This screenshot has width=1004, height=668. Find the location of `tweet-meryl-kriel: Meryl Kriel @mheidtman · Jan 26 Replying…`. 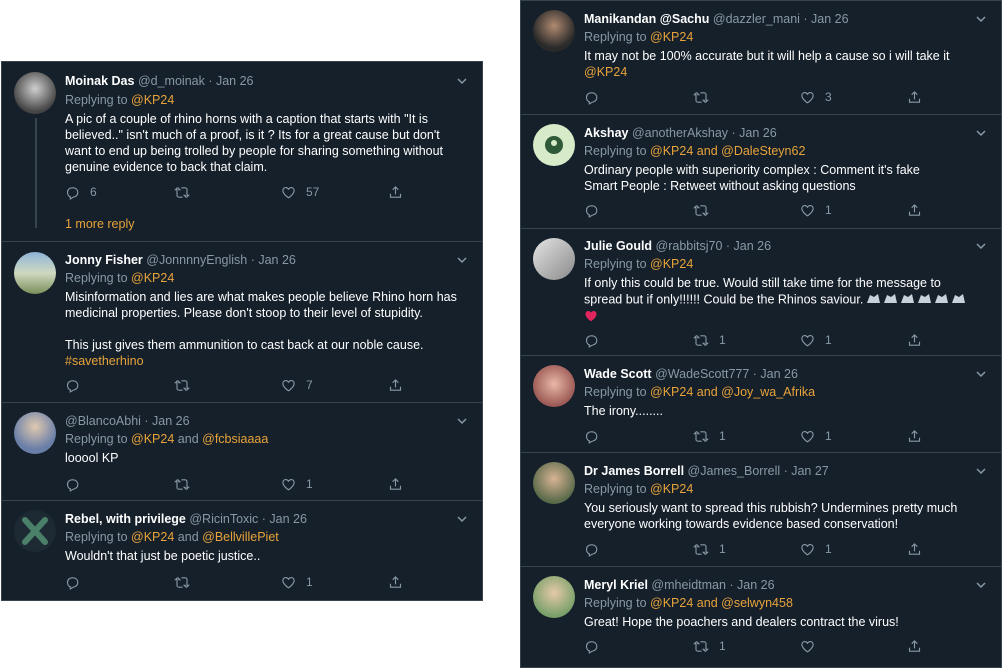

tweet-meryl-kriel: Meryl Kriel @mheidtman · Jan 26 Replying… is located at coordinates (761, 617).